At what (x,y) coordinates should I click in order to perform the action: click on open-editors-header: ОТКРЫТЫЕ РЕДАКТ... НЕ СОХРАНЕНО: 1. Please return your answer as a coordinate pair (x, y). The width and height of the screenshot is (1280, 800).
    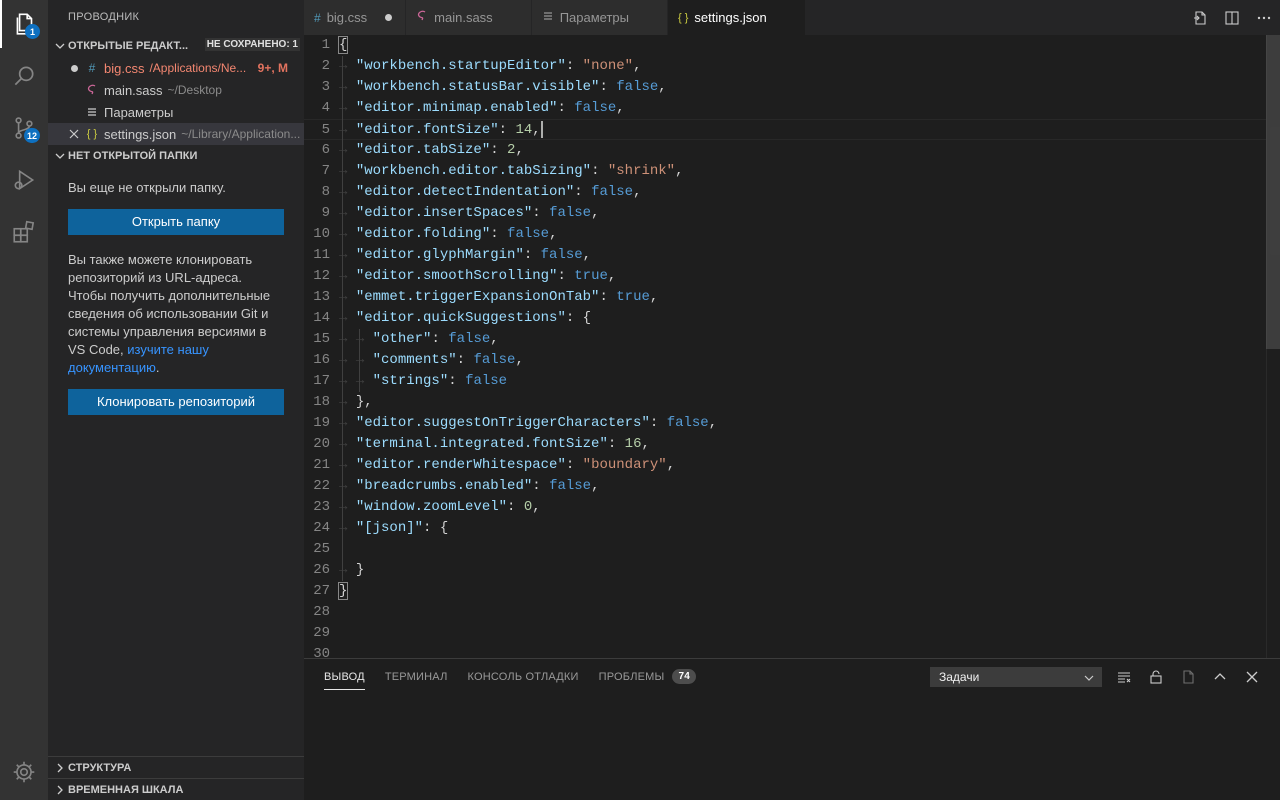
    Looking at the image, I should click on (176, 46).